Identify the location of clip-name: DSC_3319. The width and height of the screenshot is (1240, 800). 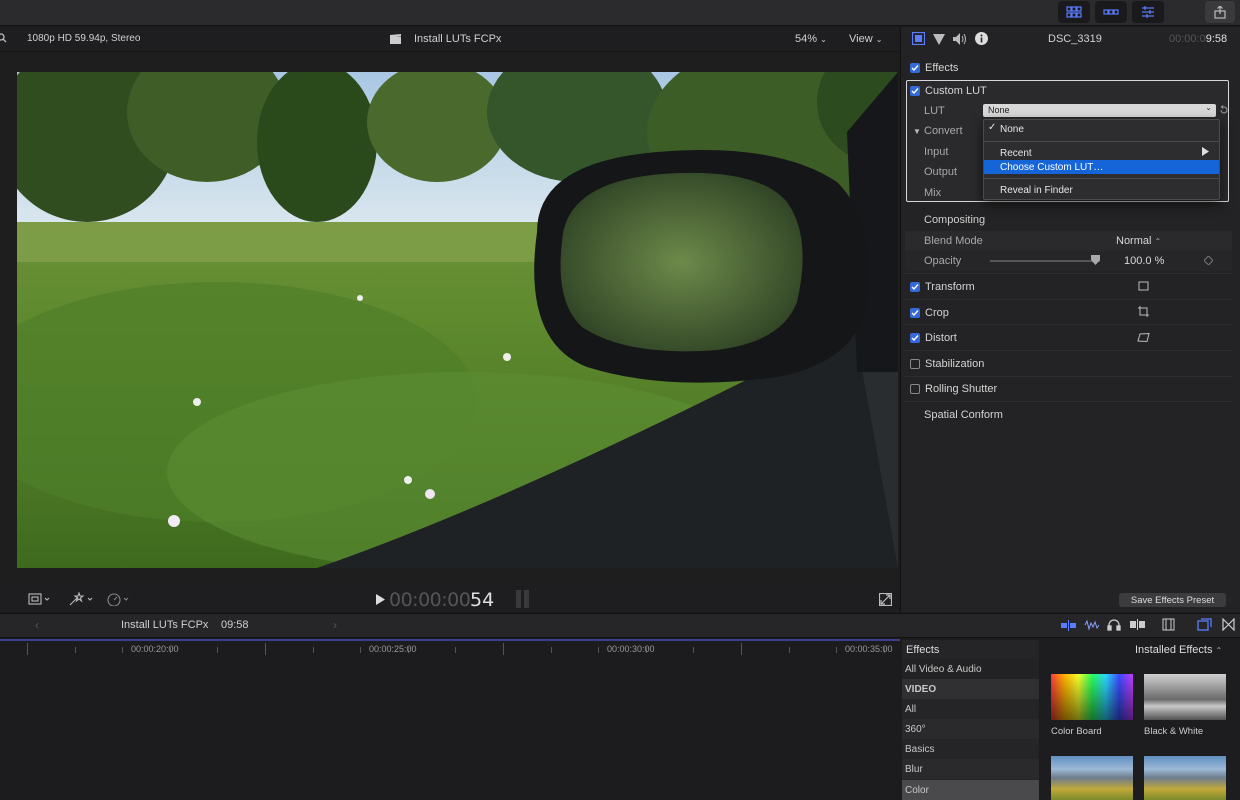
(1075, 39).